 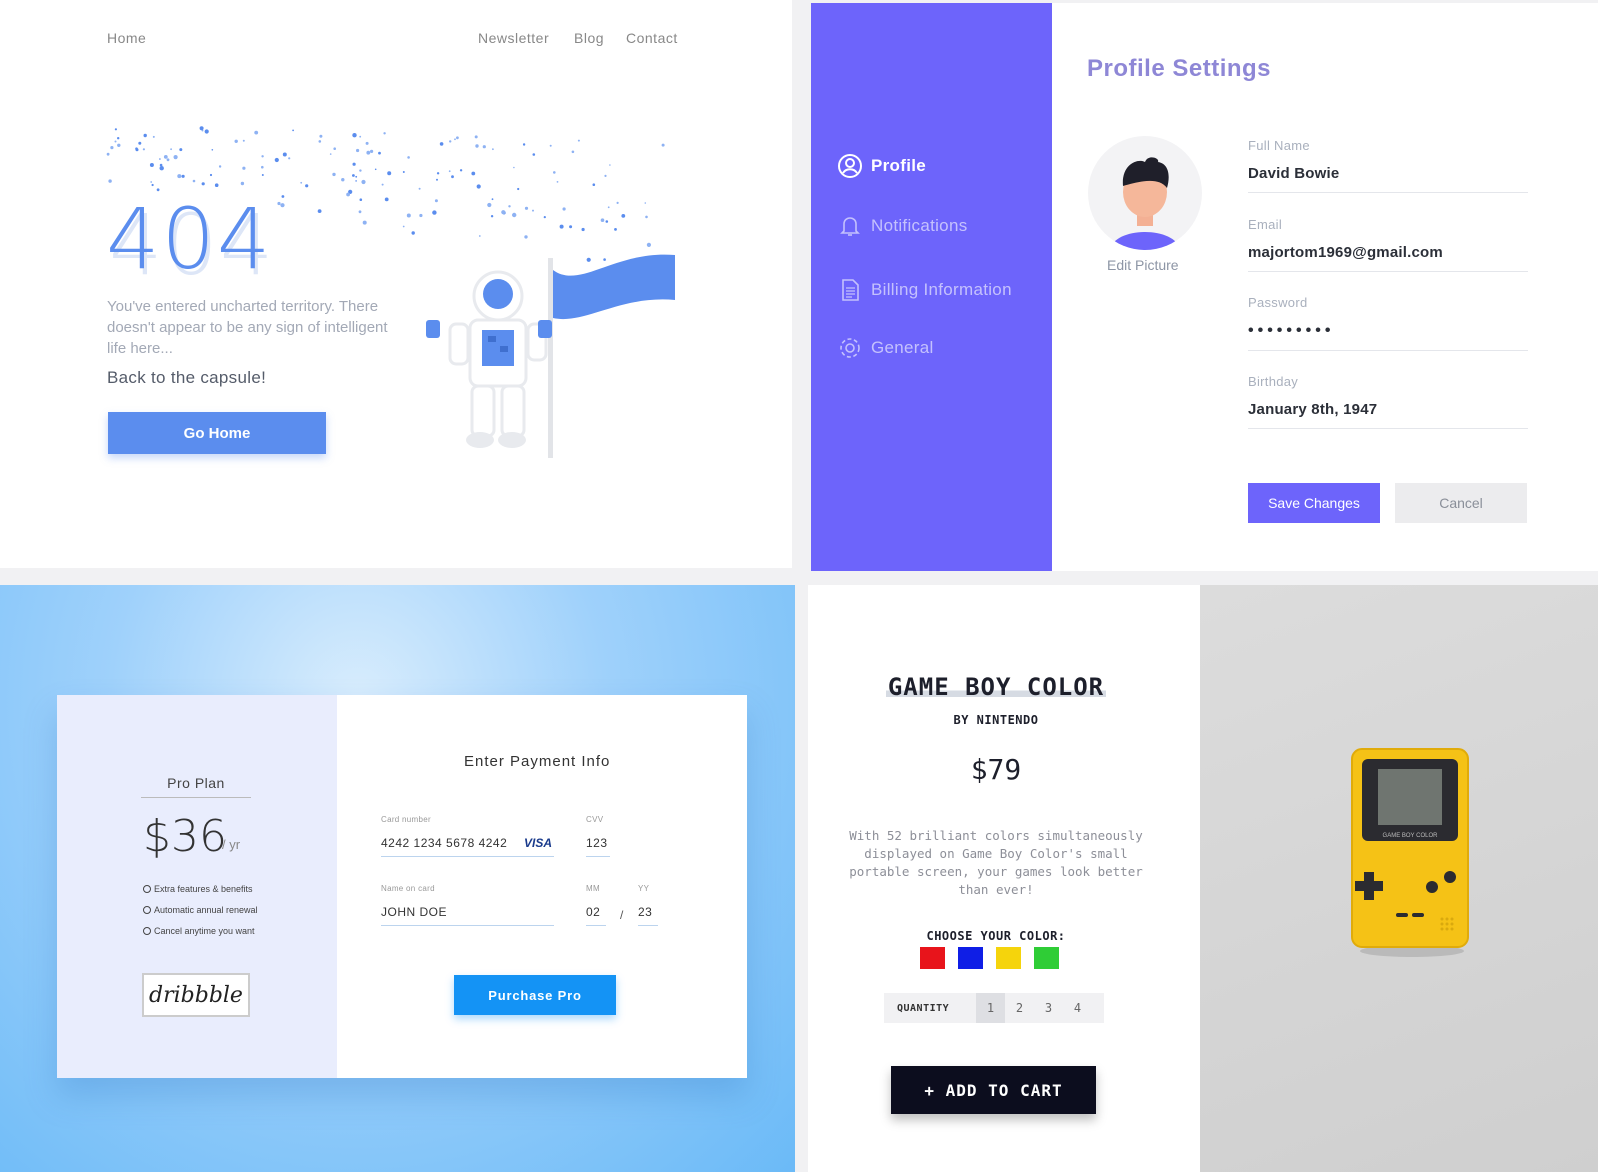 What do you see at coordinates (200, 910) in the screenshot?
I see `feature-item: Automatic annual renewal` at bounding box center [200, 910].